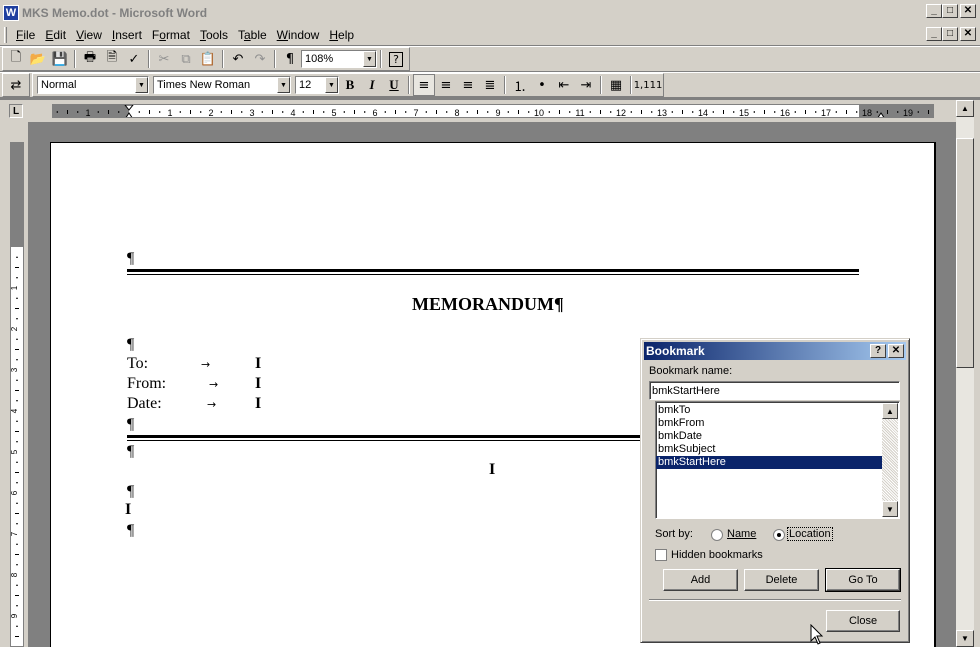 This screenshot has height=647, width=980. I want to click on delete-button: Delete, so click(781, 580).